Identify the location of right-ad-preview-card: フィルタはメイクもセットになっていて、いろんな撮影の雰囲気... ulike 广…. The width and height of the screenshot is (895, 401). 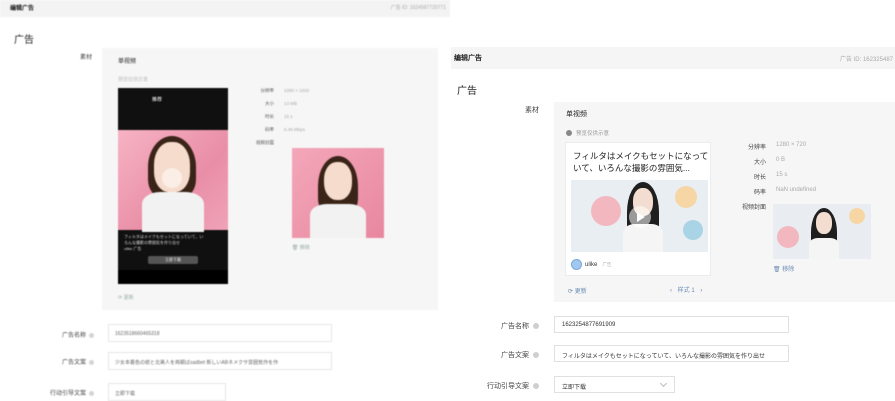
(638, 209).